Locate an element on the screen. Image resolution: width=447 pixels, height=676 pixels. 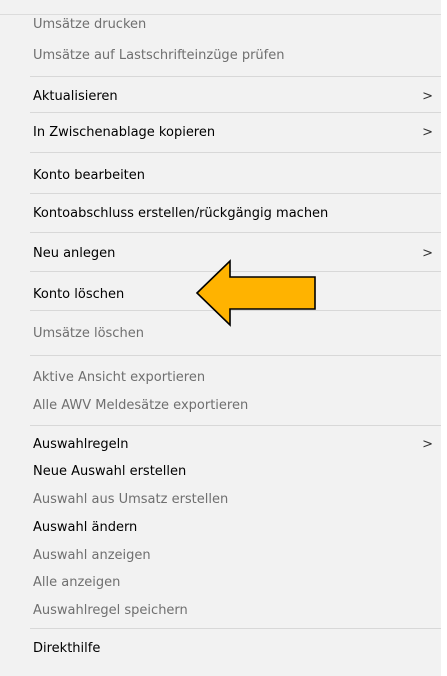
menu-item-lastschrift-pruefen: Umsätze auf Lastschrifteinzüge prüfen is located at coordinates (220, 56).